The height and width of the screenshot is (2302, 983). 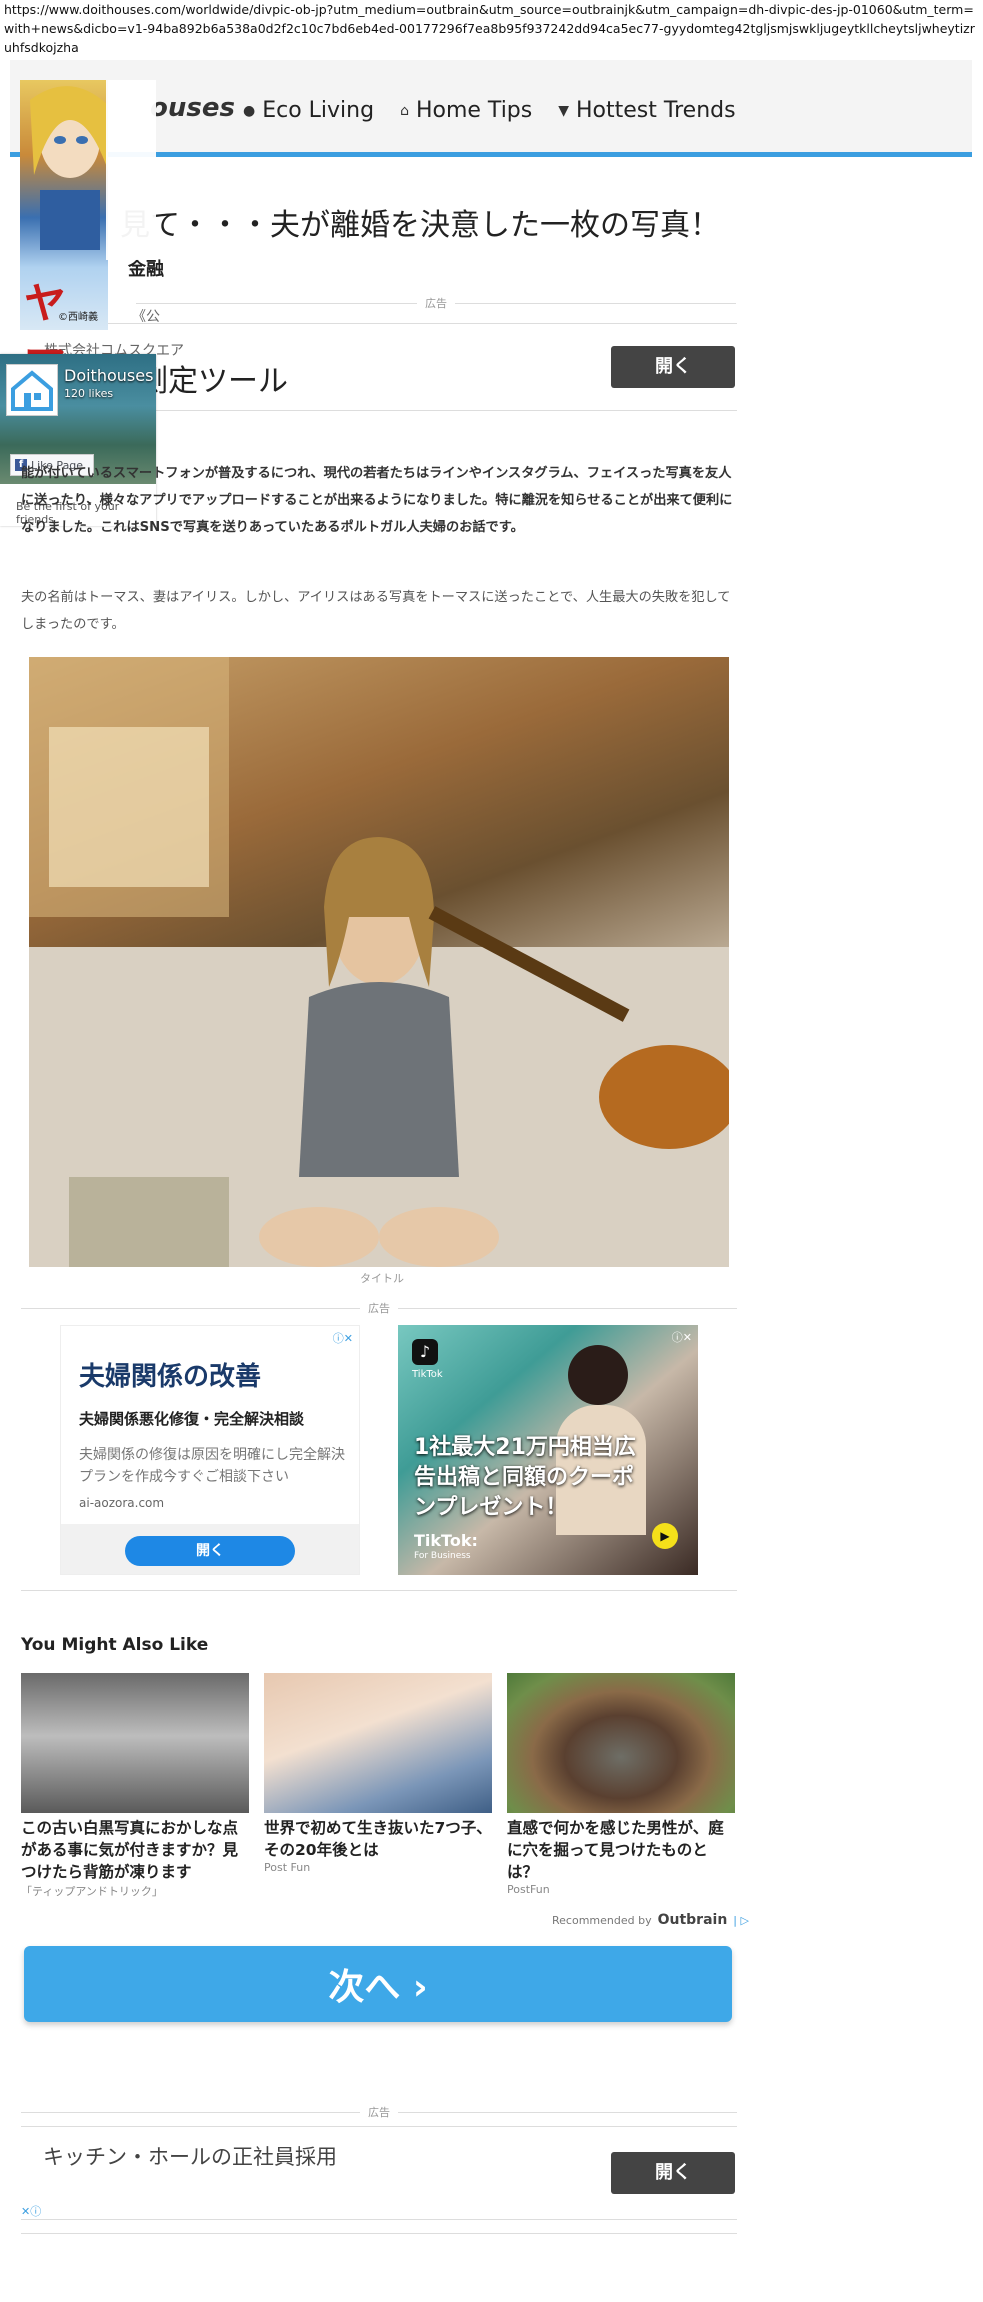 What do you see at coordinates (656, 110) in the screenshot?
I see `nav-label: Hottest Trends` at bounding box center [656, 110].